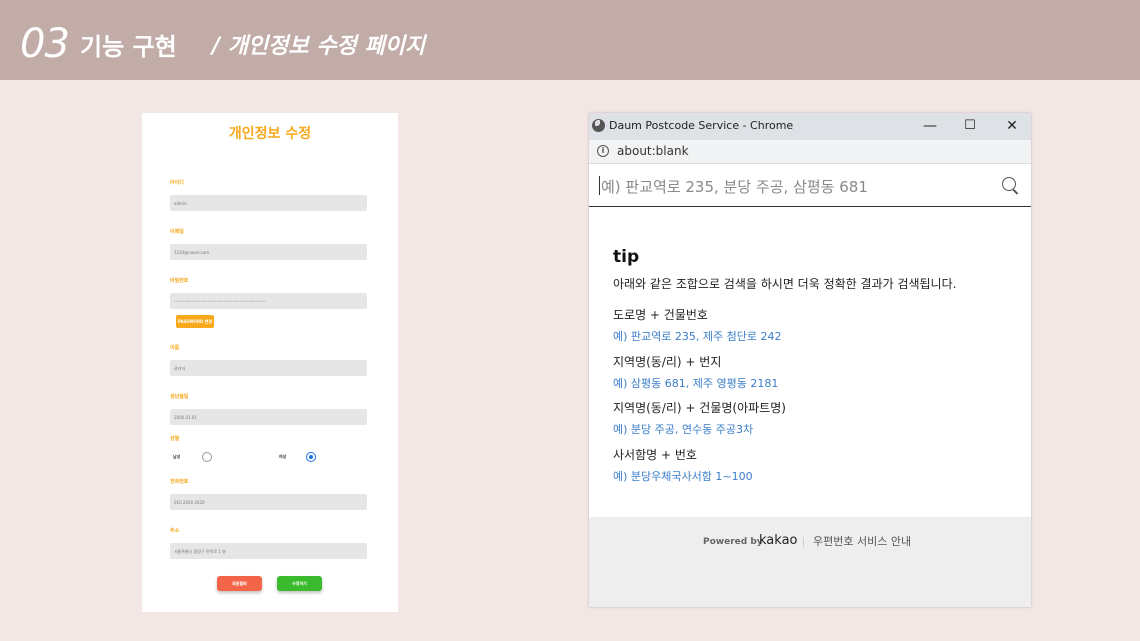 The image size is (1140, 641). Describe the element at coordinates (299, 583) in the screenshot. I see `submit-button: 수정하기` at that location.